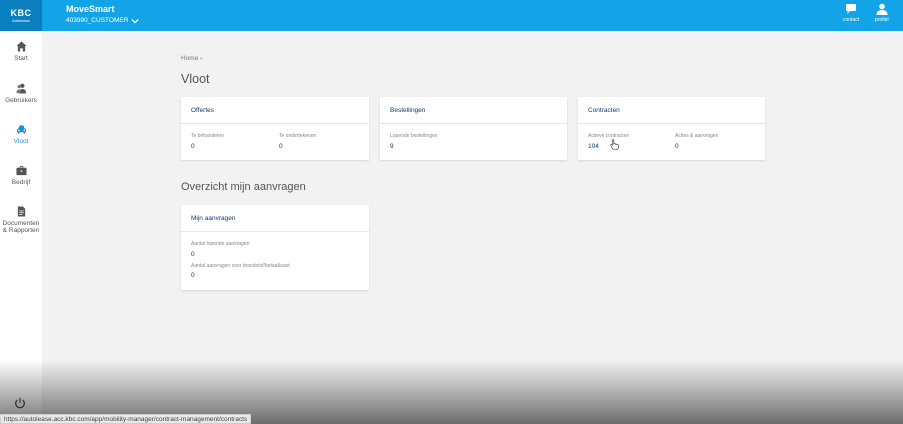  I want to click on sidebar-item-label: Start, so click(21, 58).